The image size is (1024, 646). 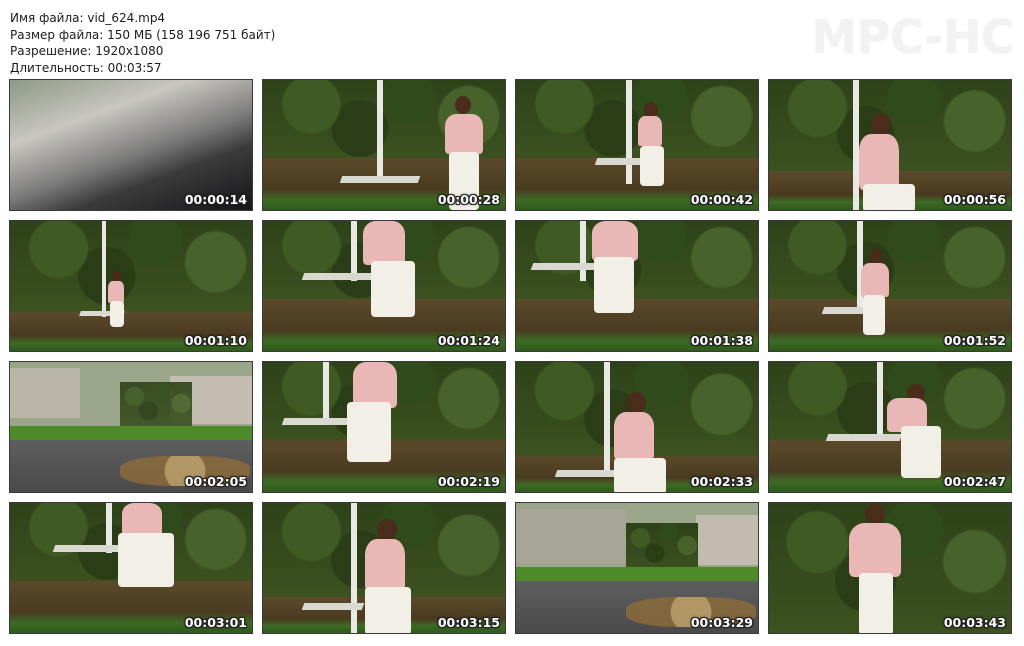 What do you see at coordinates (87, 51) in the screenshot?
I see `resolution-label: Разрешение: 1920x1080` at bounding box center [87, 51].